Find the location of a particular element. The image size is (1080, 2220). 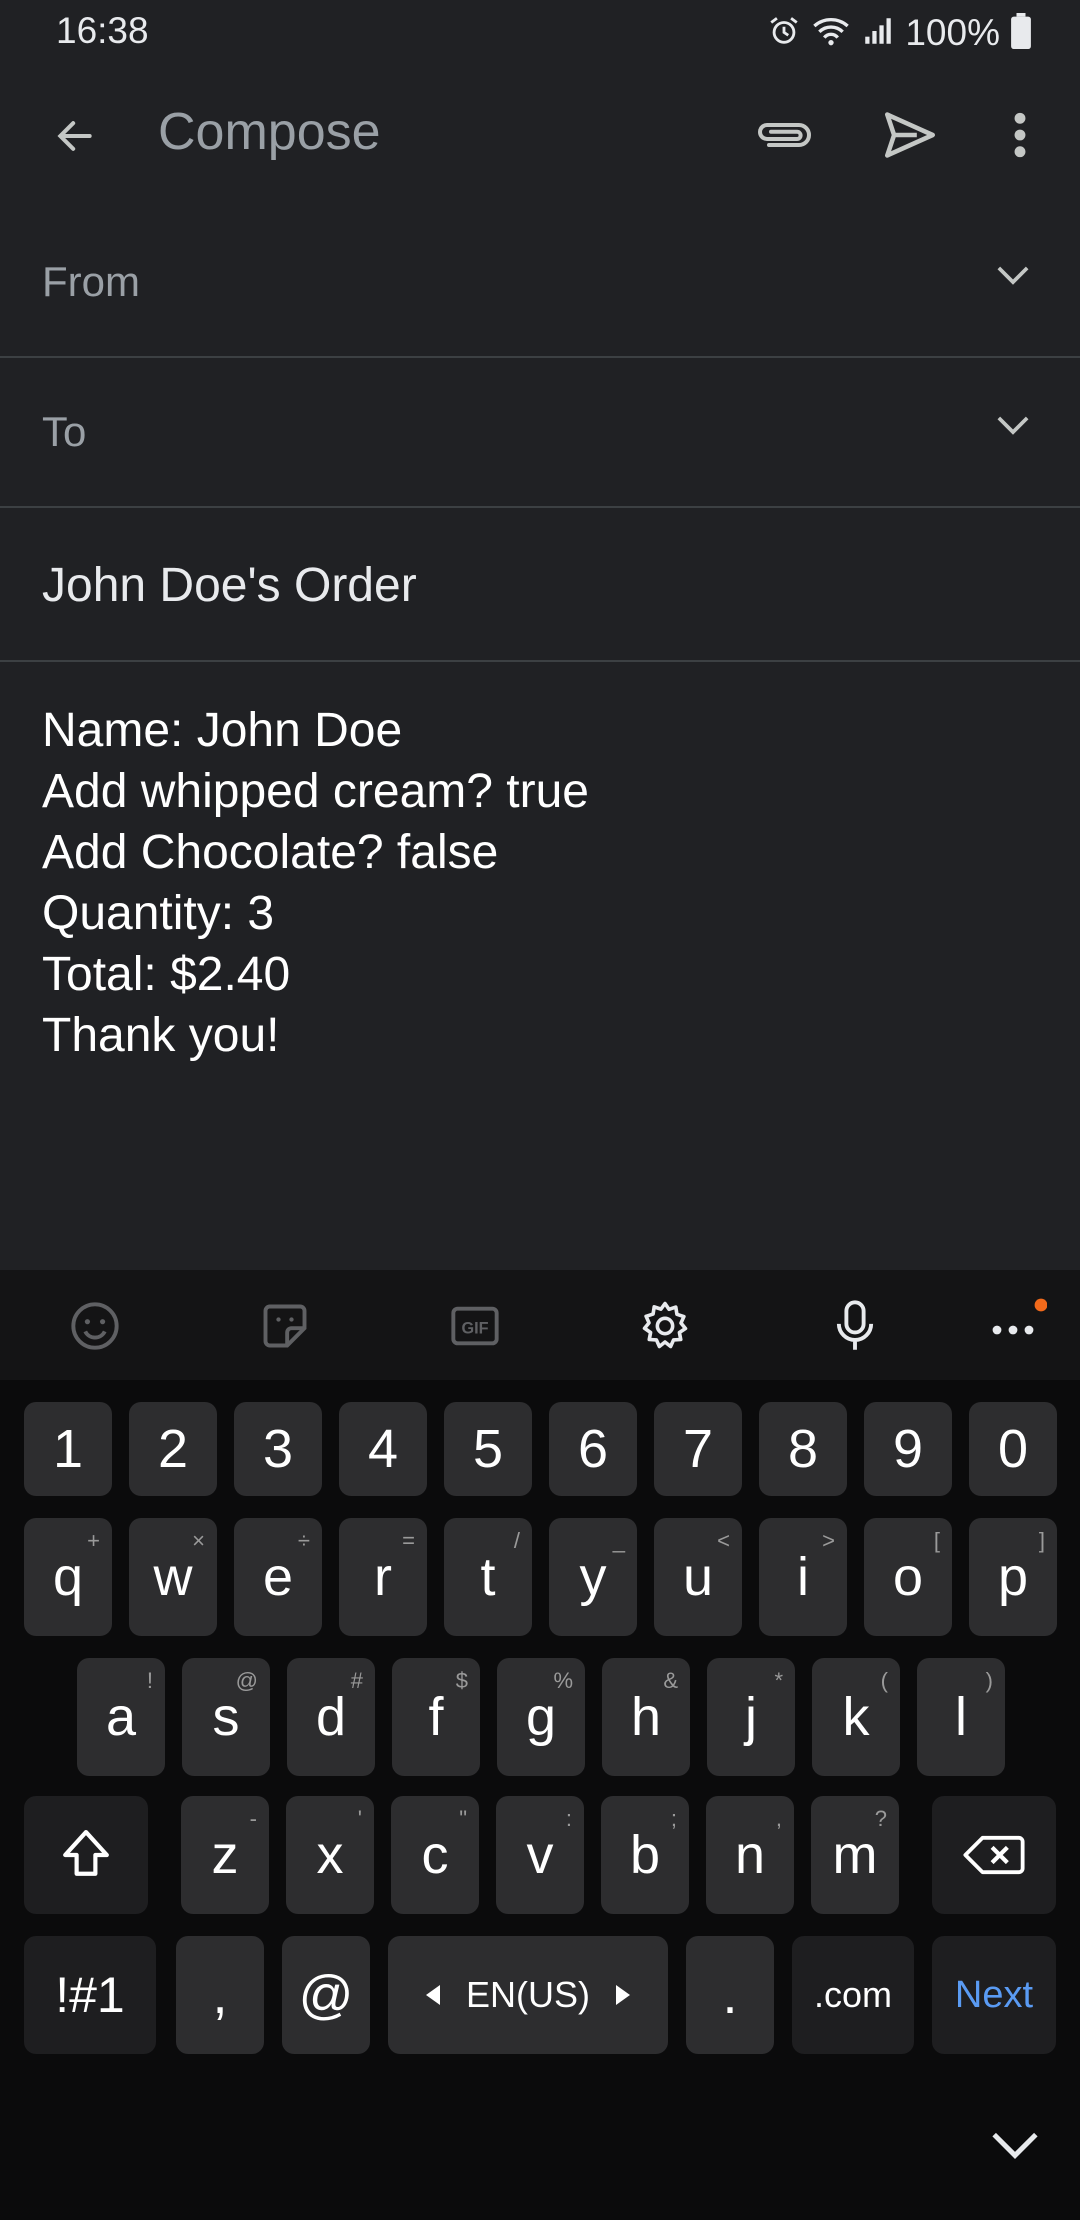

hide-keyboard-button is located at coordinates (1015, 2155).